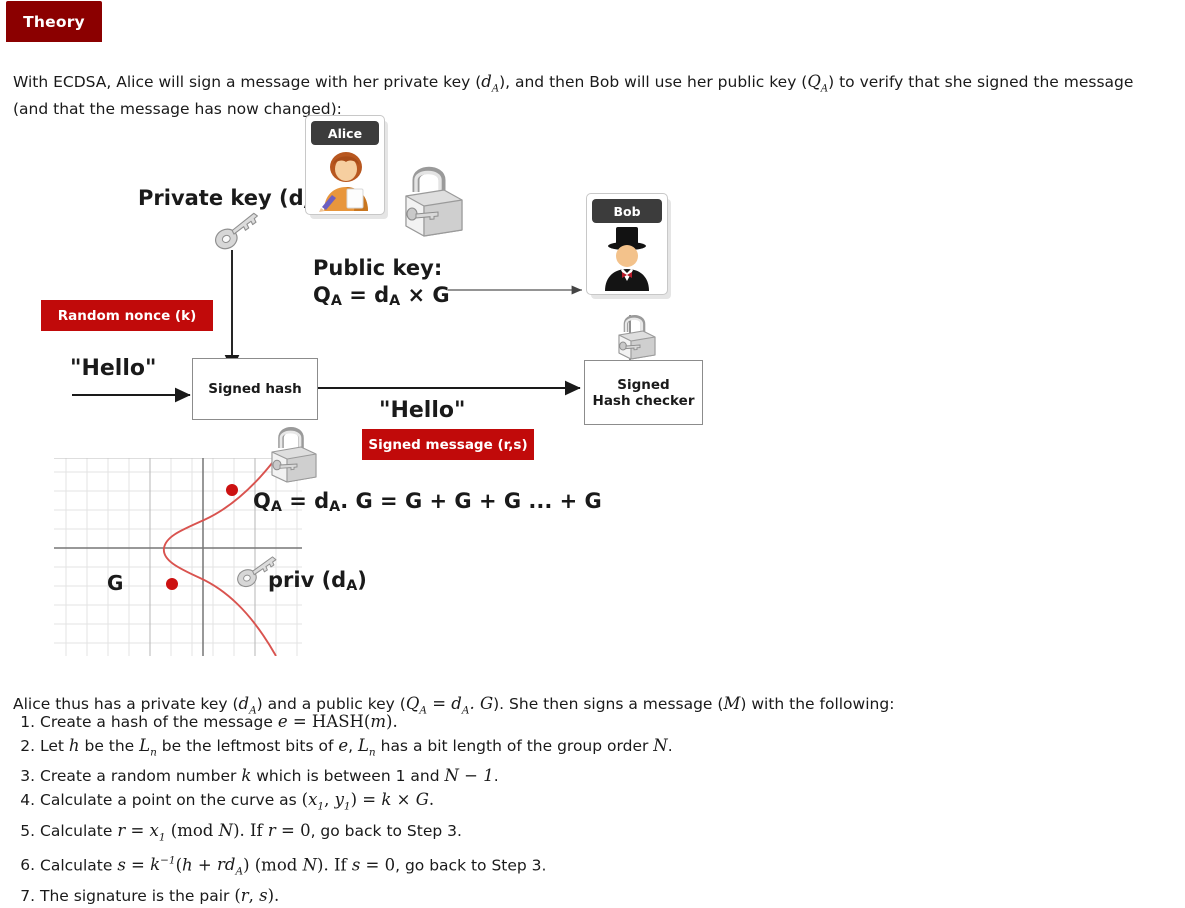 Image resolution: width=1185 pixels, height=908 pixels. I want to click on plot-point-qa, so click(232, 490).